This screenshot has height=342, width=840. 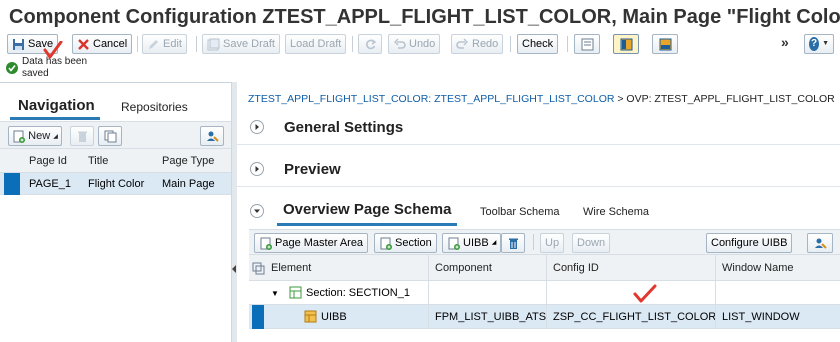 I want to click on edit-label: Edit, so click(x=172, y=44).